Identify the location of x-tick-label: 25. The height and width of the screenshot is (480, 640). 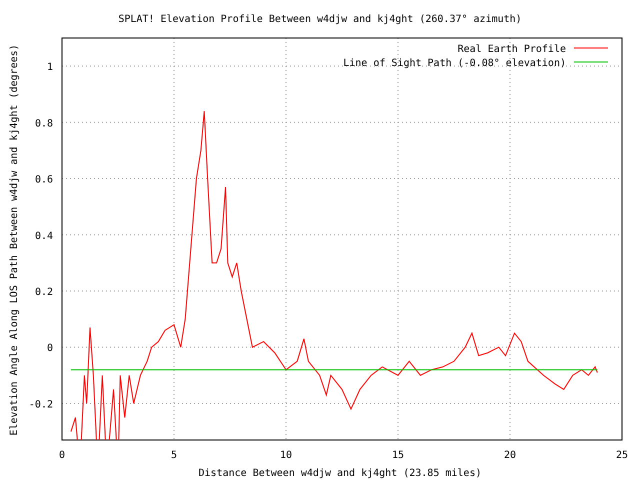
(622, 455).